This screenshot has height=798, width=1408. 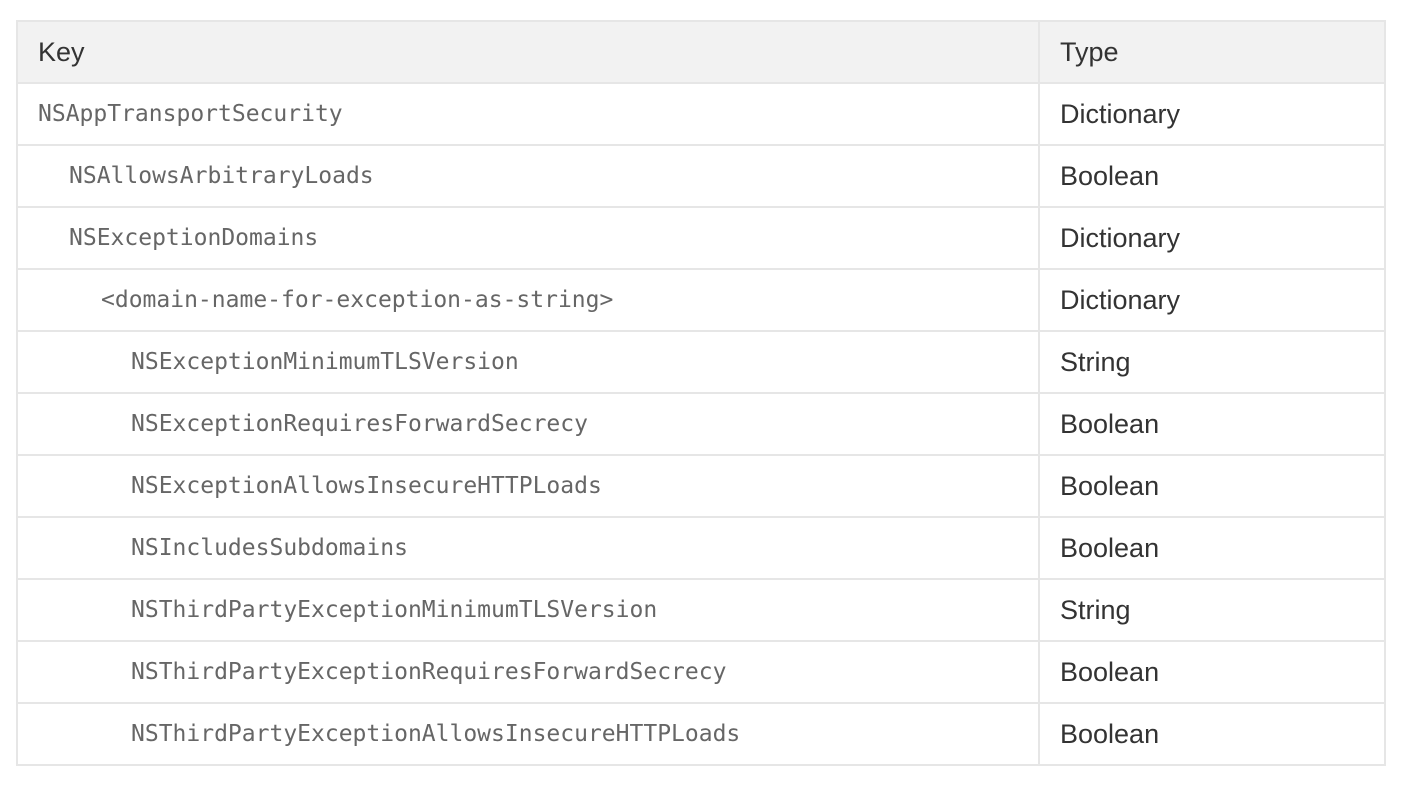 What do you see at coordinates (528, 486) in the screenshot?
I see `key-cell: NSExceptionAllowsInsecureHTTPLoads` at bounding box center [528, 486].